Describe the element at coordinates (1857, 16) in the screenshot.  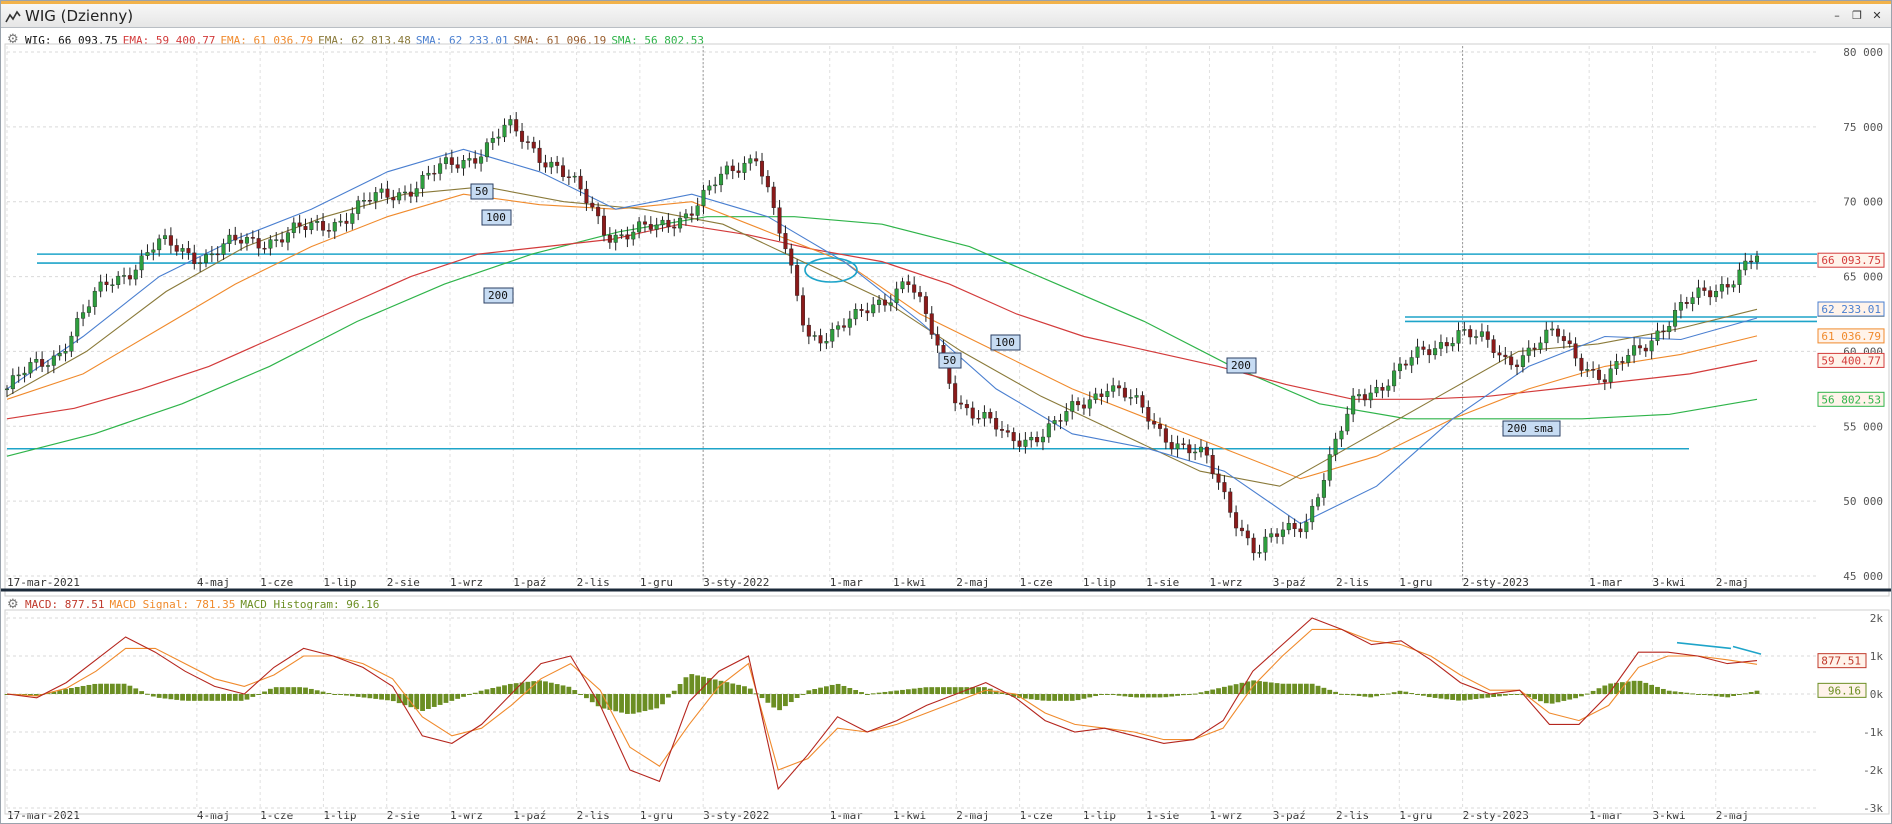
I see `restore-button: ❐` at that location.